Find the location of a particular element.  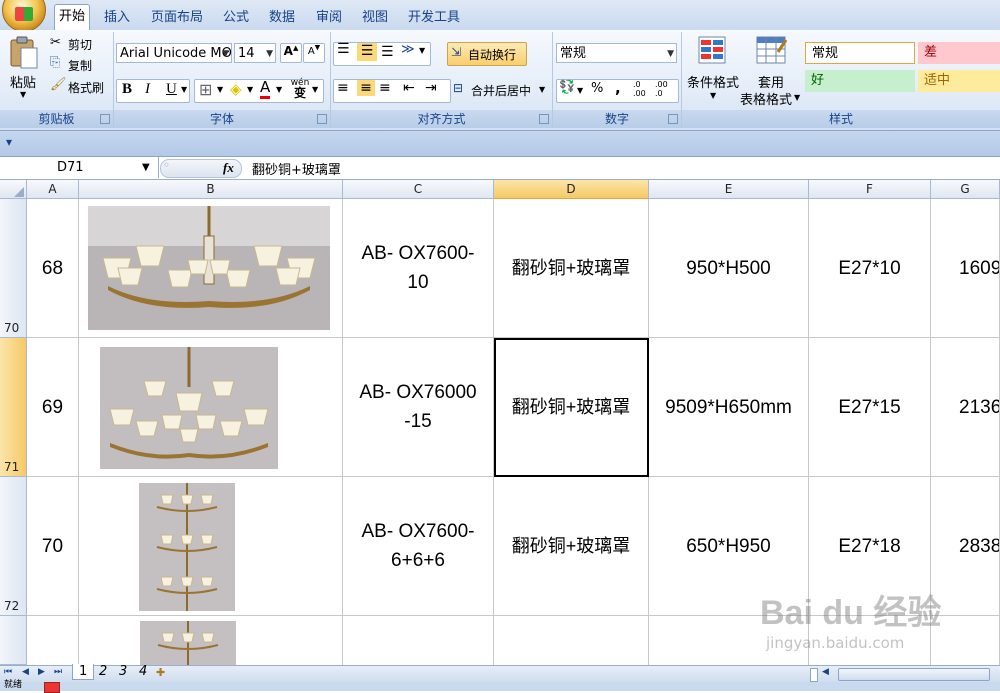

style-normal: 常规 is located at coordinates (860, 53).